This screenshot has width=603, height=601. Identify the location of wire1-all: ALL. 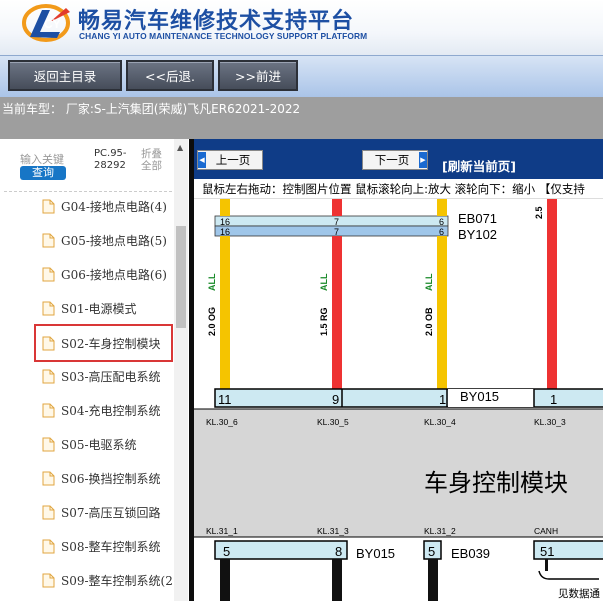
(212, 282).